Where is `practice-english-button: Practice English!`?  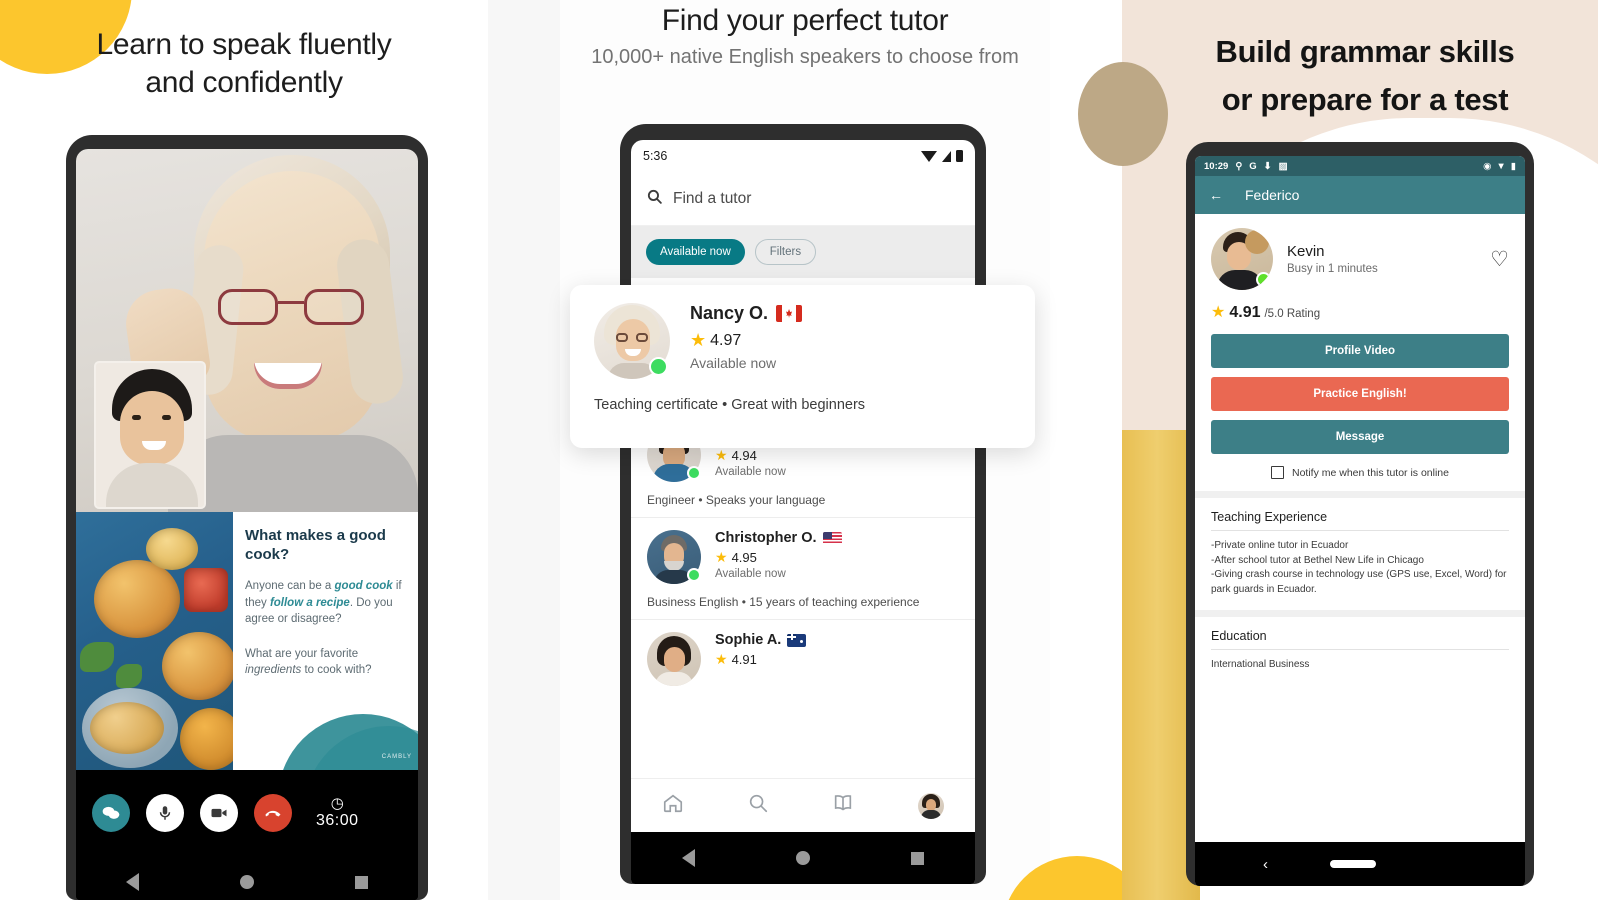
practice-english-button: Practice English! is located at coordinates (1360, 394).